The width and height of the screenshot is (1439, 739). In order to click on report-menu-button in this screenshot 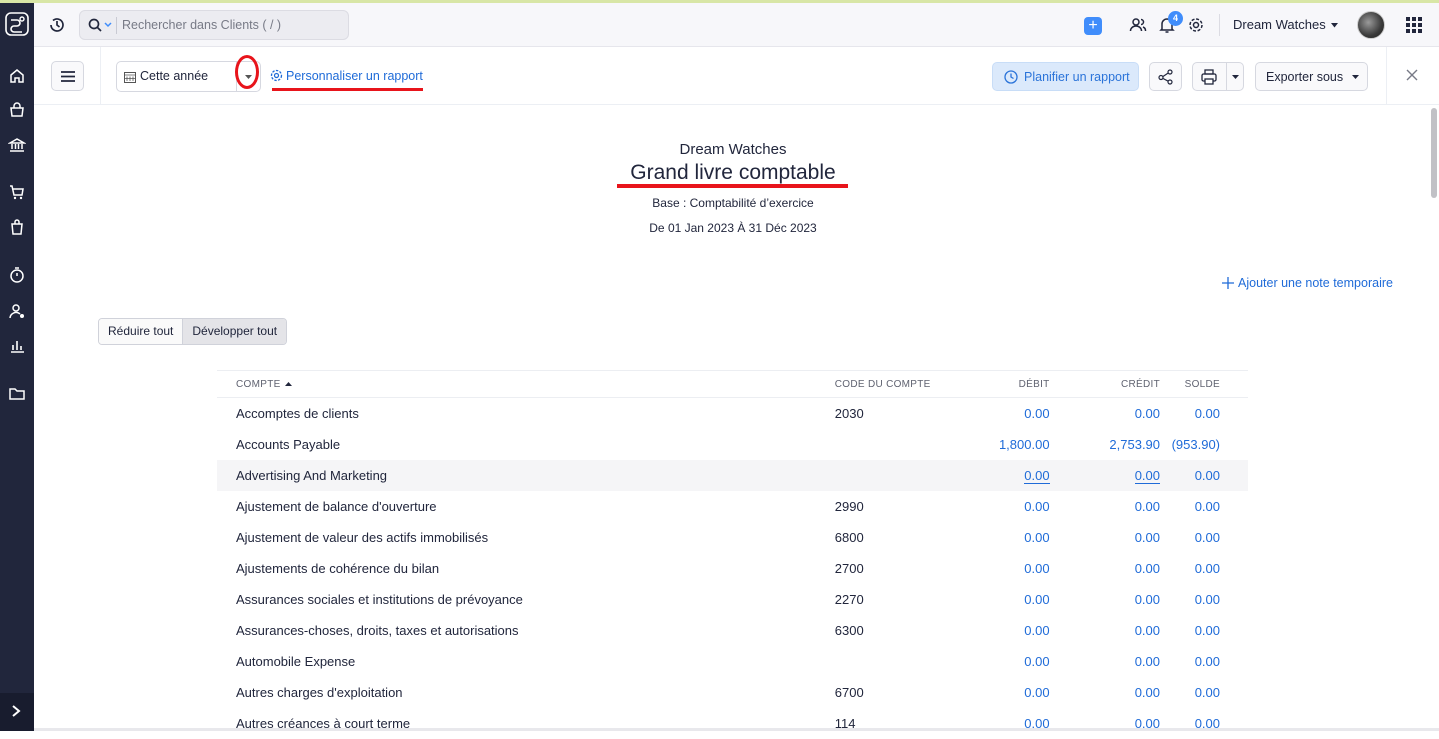, I will do `click(67, 76)`.